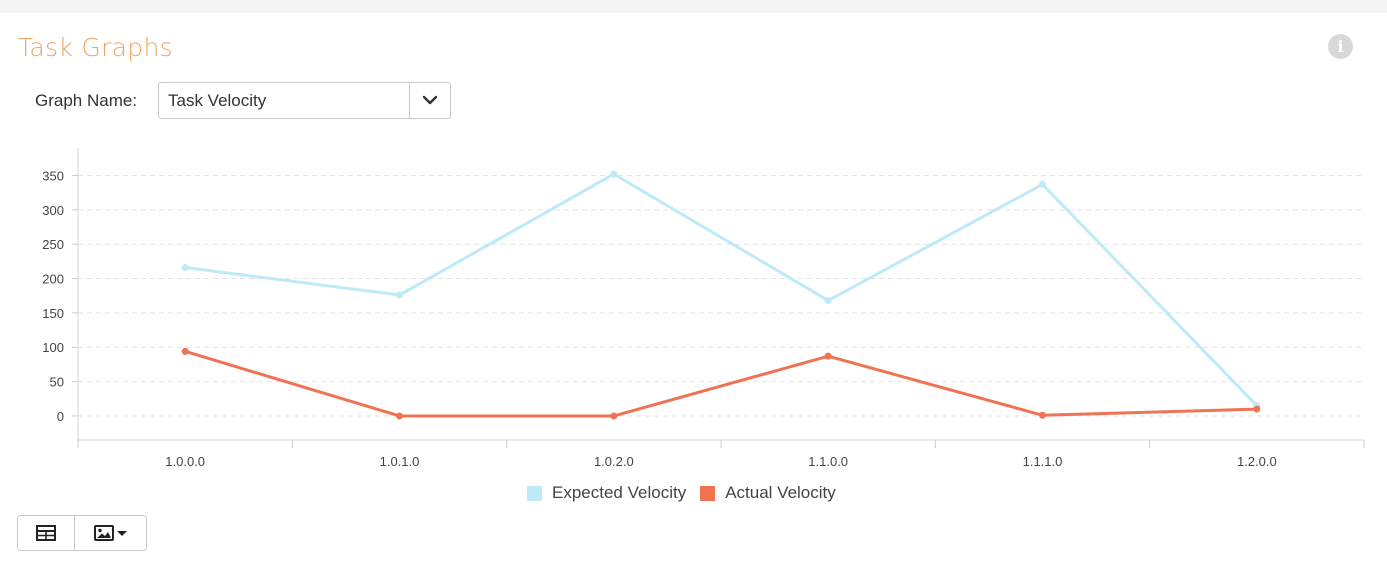  What do you see at coordinates (1340, 46) in the screenshot?
I see `info-icon: i` at bounding box center [1340, 46].